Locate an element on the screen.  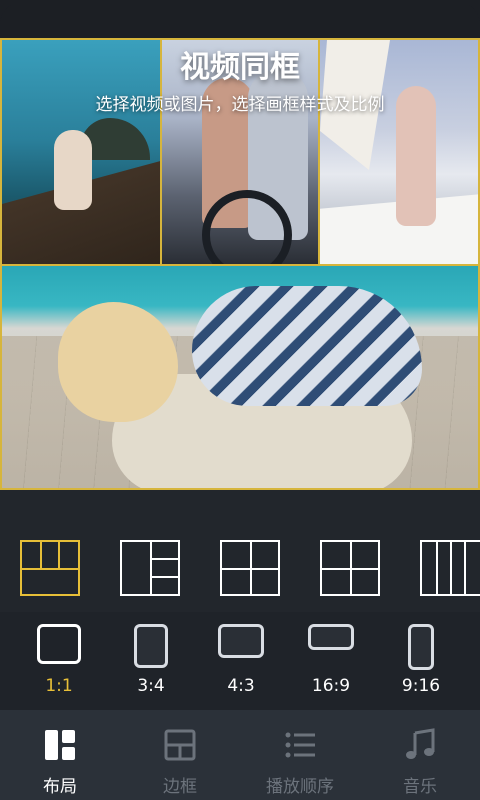
tab-layout-label: 布局 is located at coordinates (60, 787).